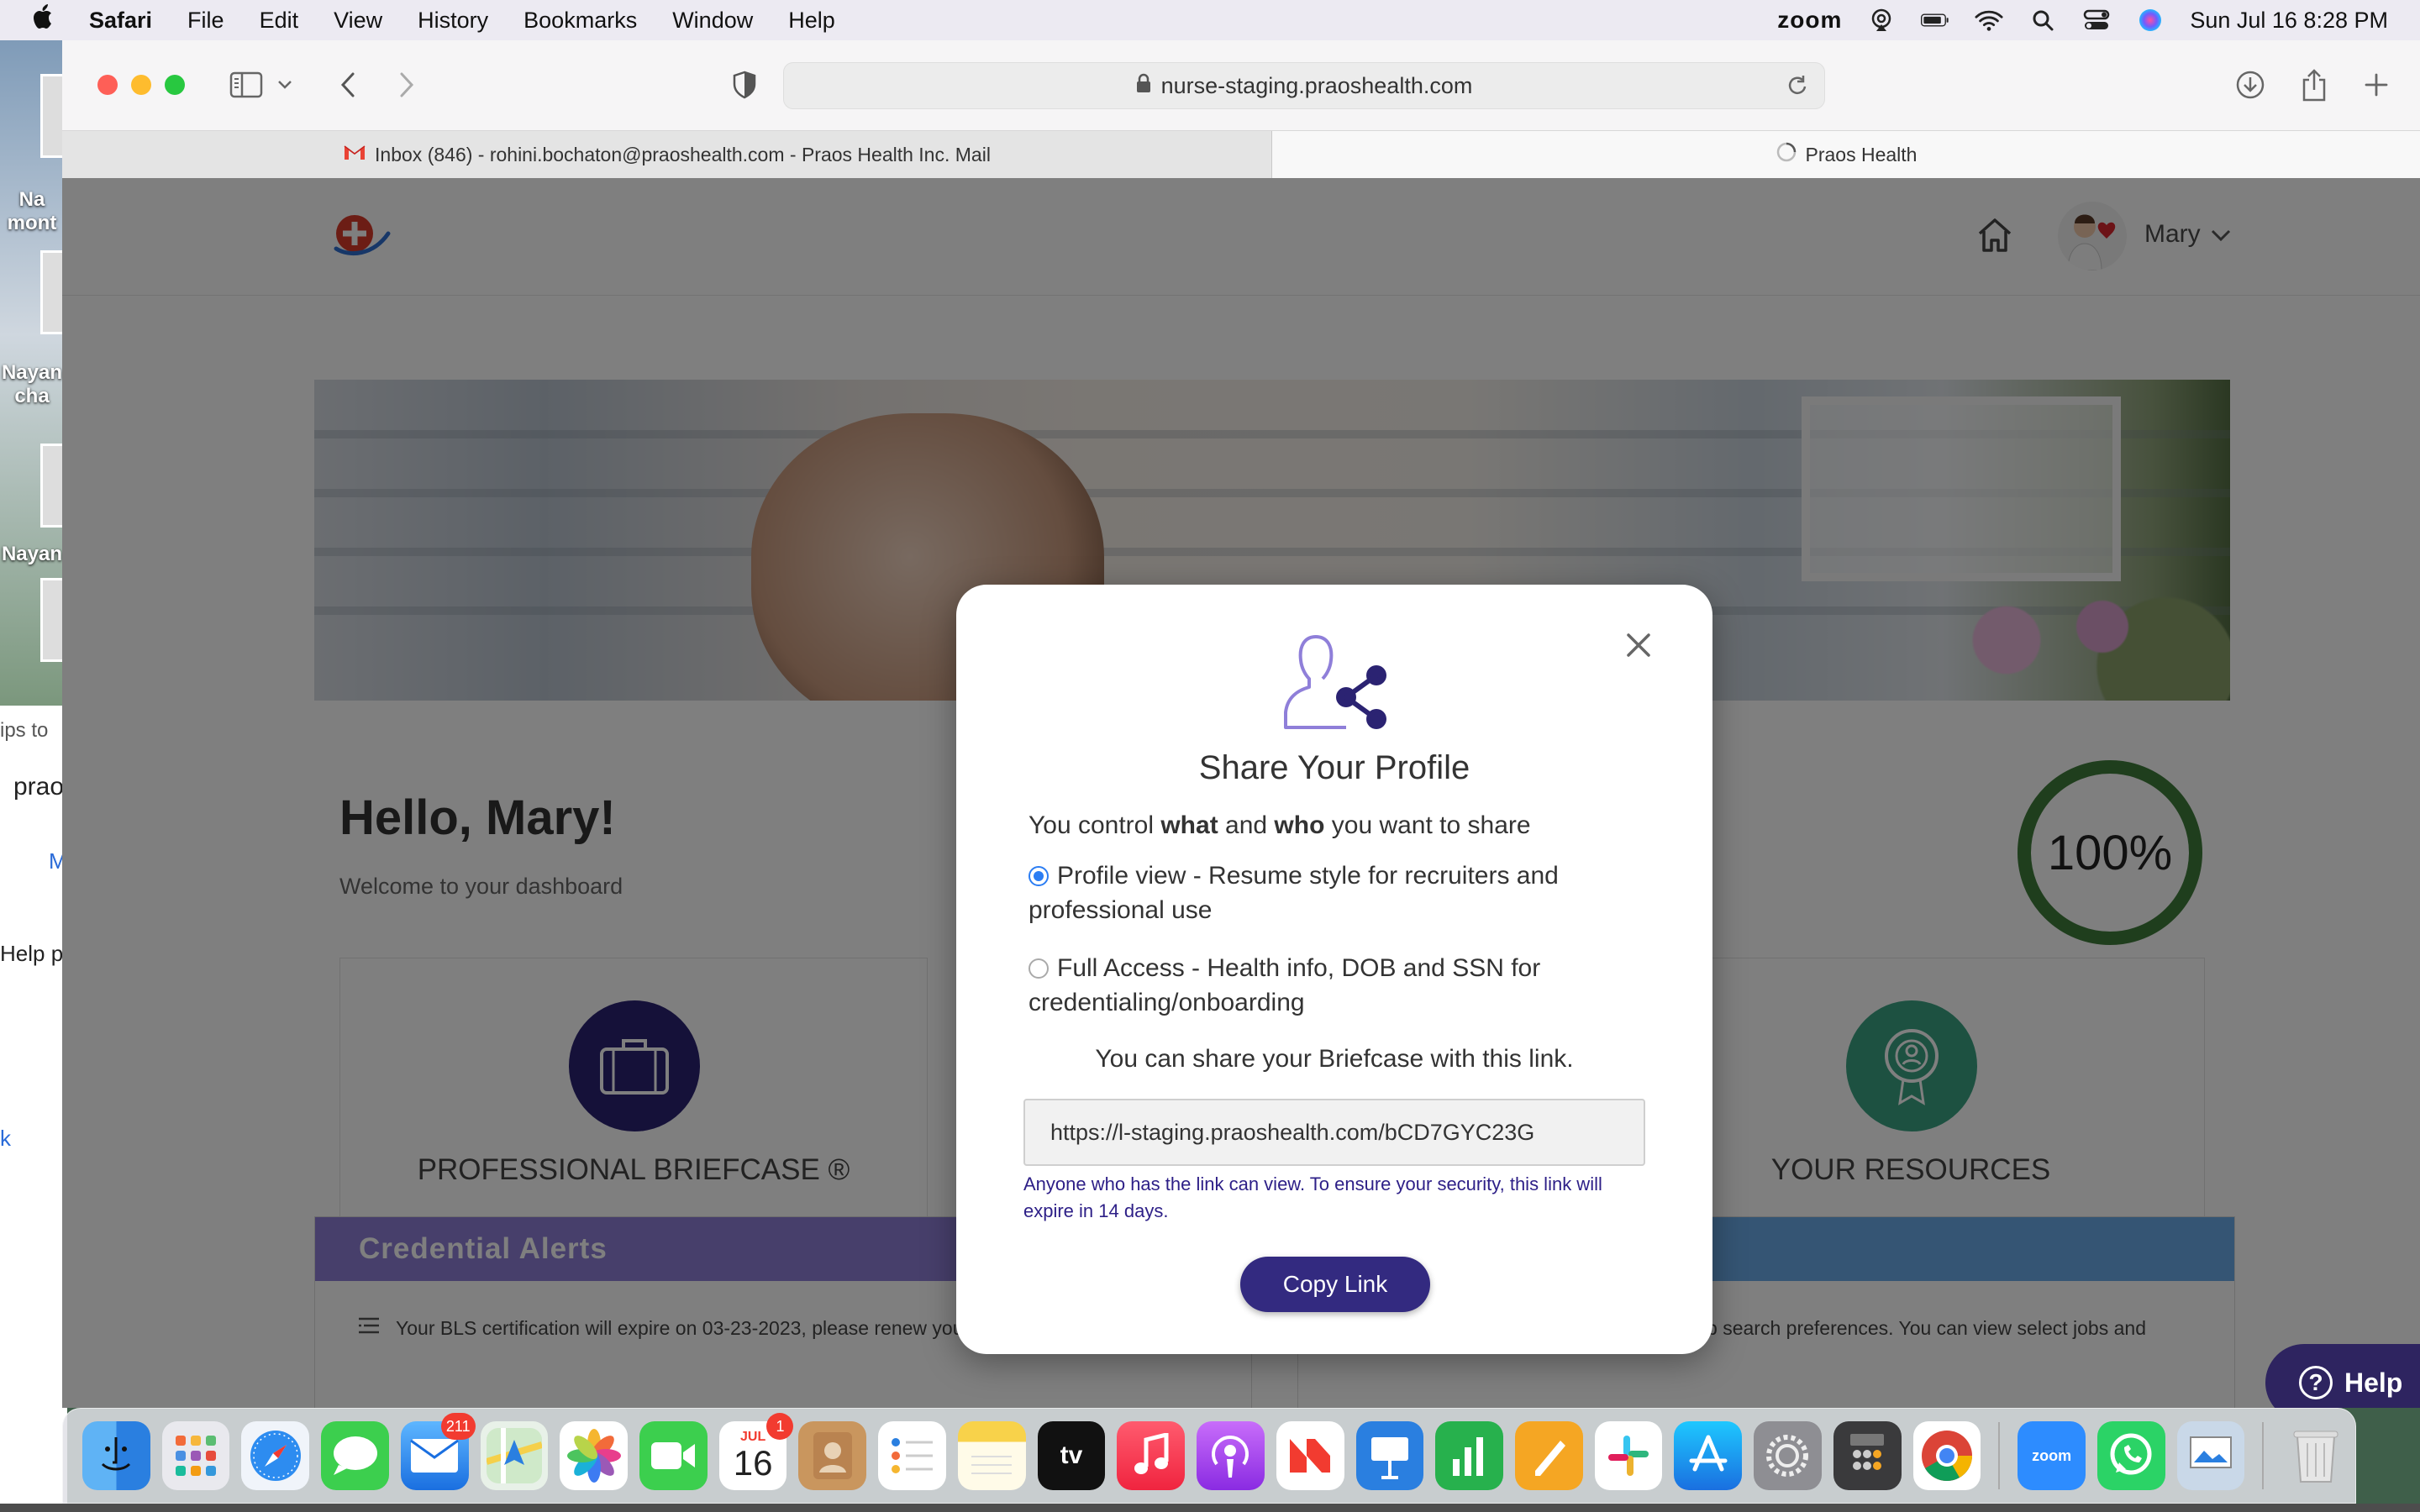 This screenshot has height=1512, width=2420. Describe the element at coordinates (1935, 20) in the screenshot. I see `battery-icon` at that location.